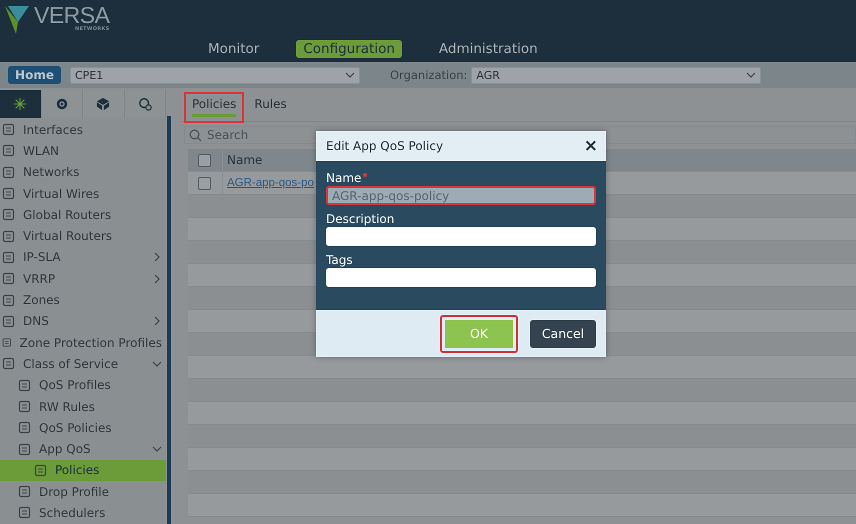 The height and width of the screenshot is (524, 856). I want to click on cube-icon, so click(103, 104).